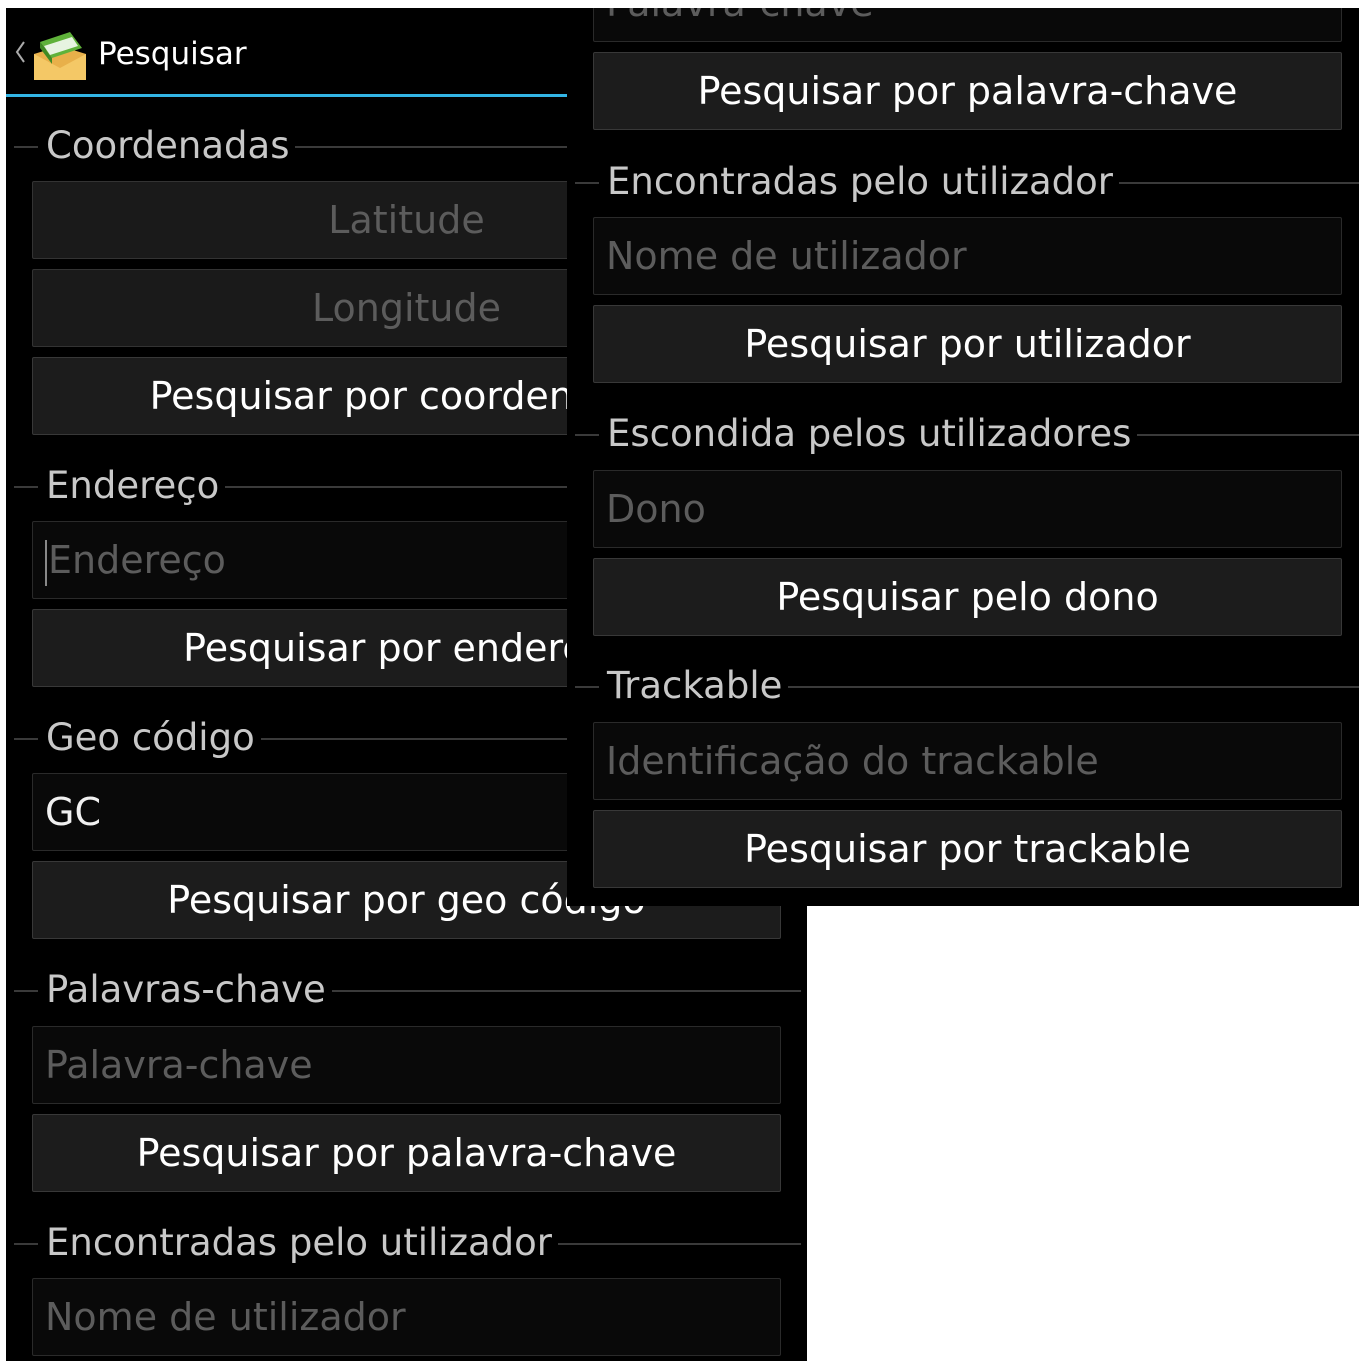 The width and height of the screenshot is (1359, 1361). What do you see at coordinates (967, 849) in the screenshot?
I see `search-by-trackable-button: Pesquisar por trackable` at bounding box center [967, 849].